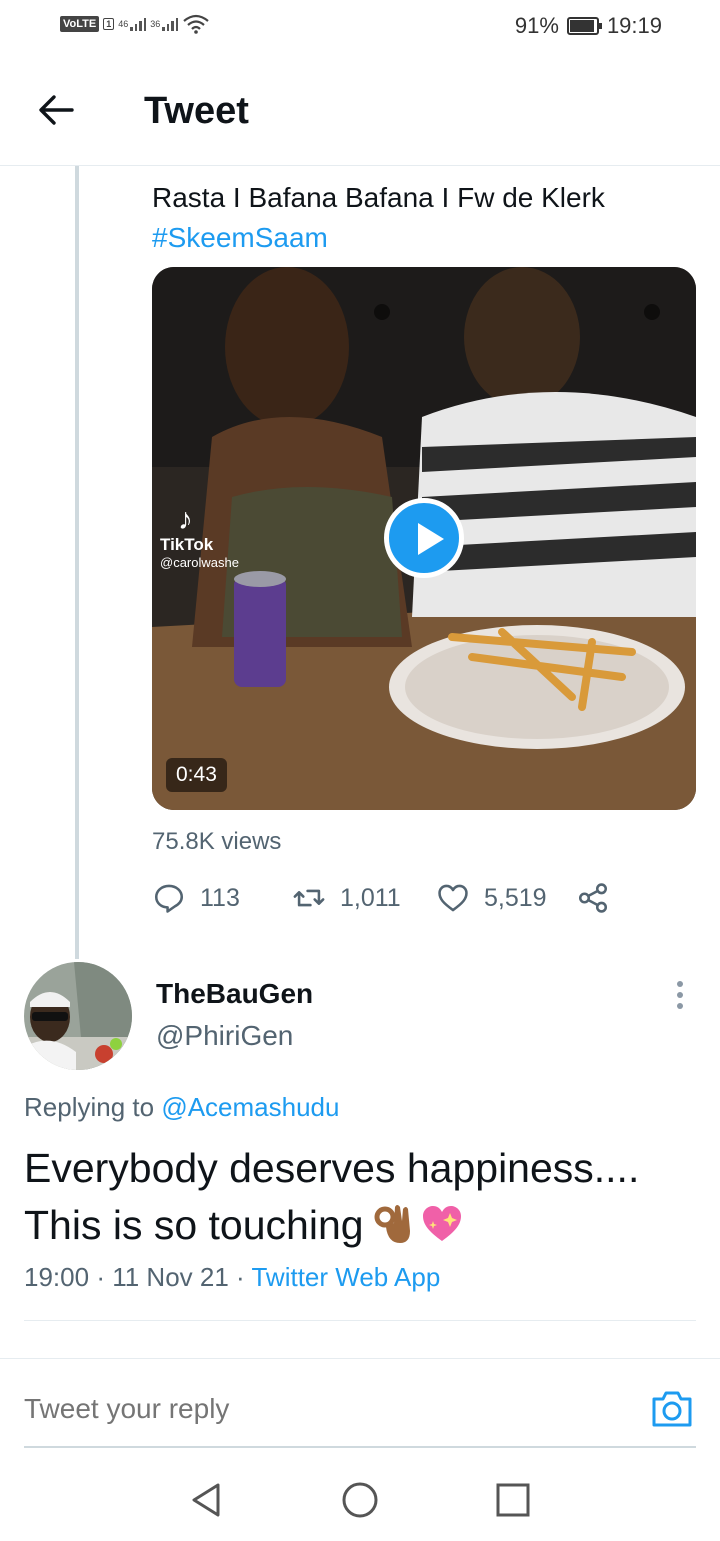 This screenshot has height=1541, width=720. Describe the element at coordinates (196, 111) in the screenshot. I see `page-title: Tweet` at that location.